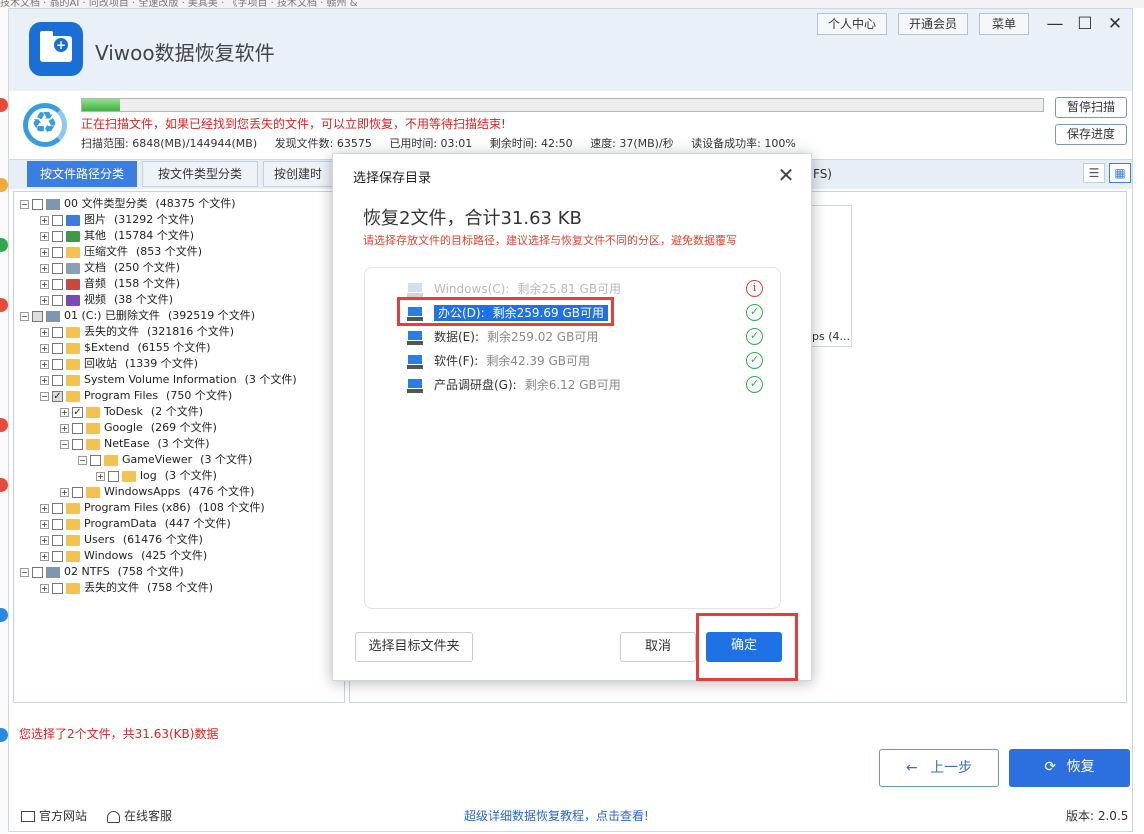  Describe the element at coordinates (45, 125) in the screenshot. I see `recycle-icon` at that location.